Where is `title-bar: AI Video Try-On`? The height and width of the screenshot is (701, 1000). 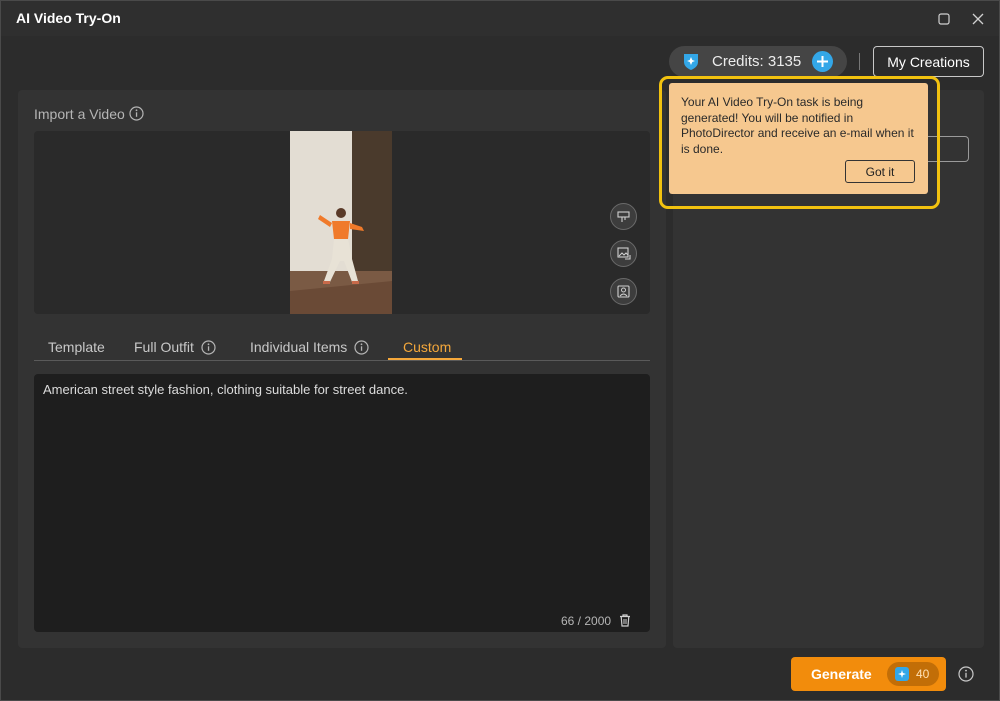 title-bar: AI Video Try-On is located at coordinates (500, 18).